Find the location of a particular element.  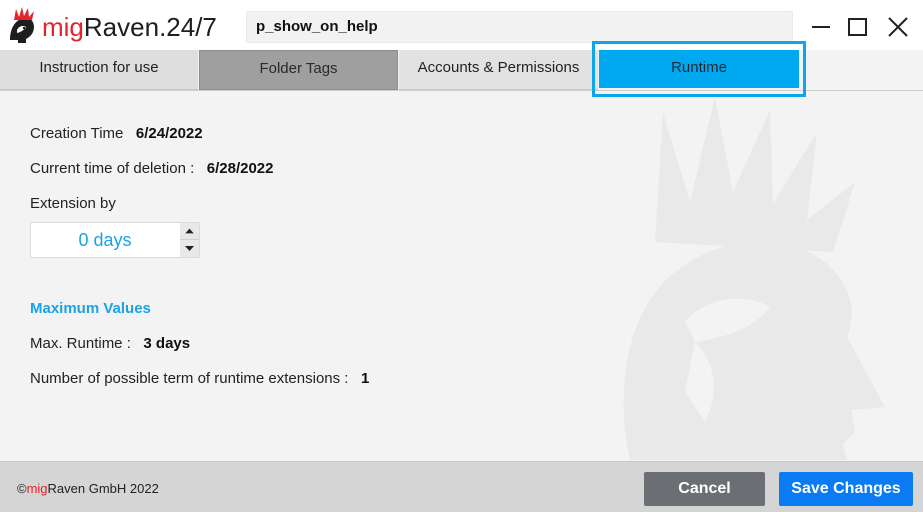

maximize-icon is located at coordinates (858, 27).